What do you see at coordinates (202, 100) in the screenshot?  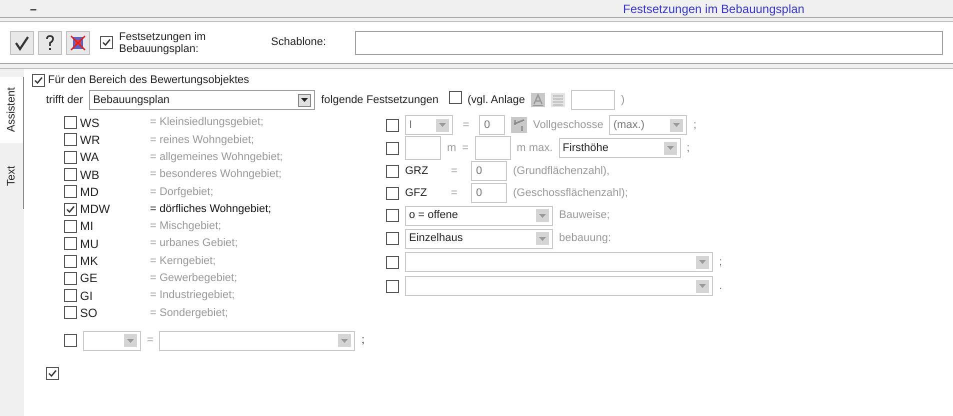 I see `plan-dropdown: Bebauungsplan` at bounding box center [202, 100].